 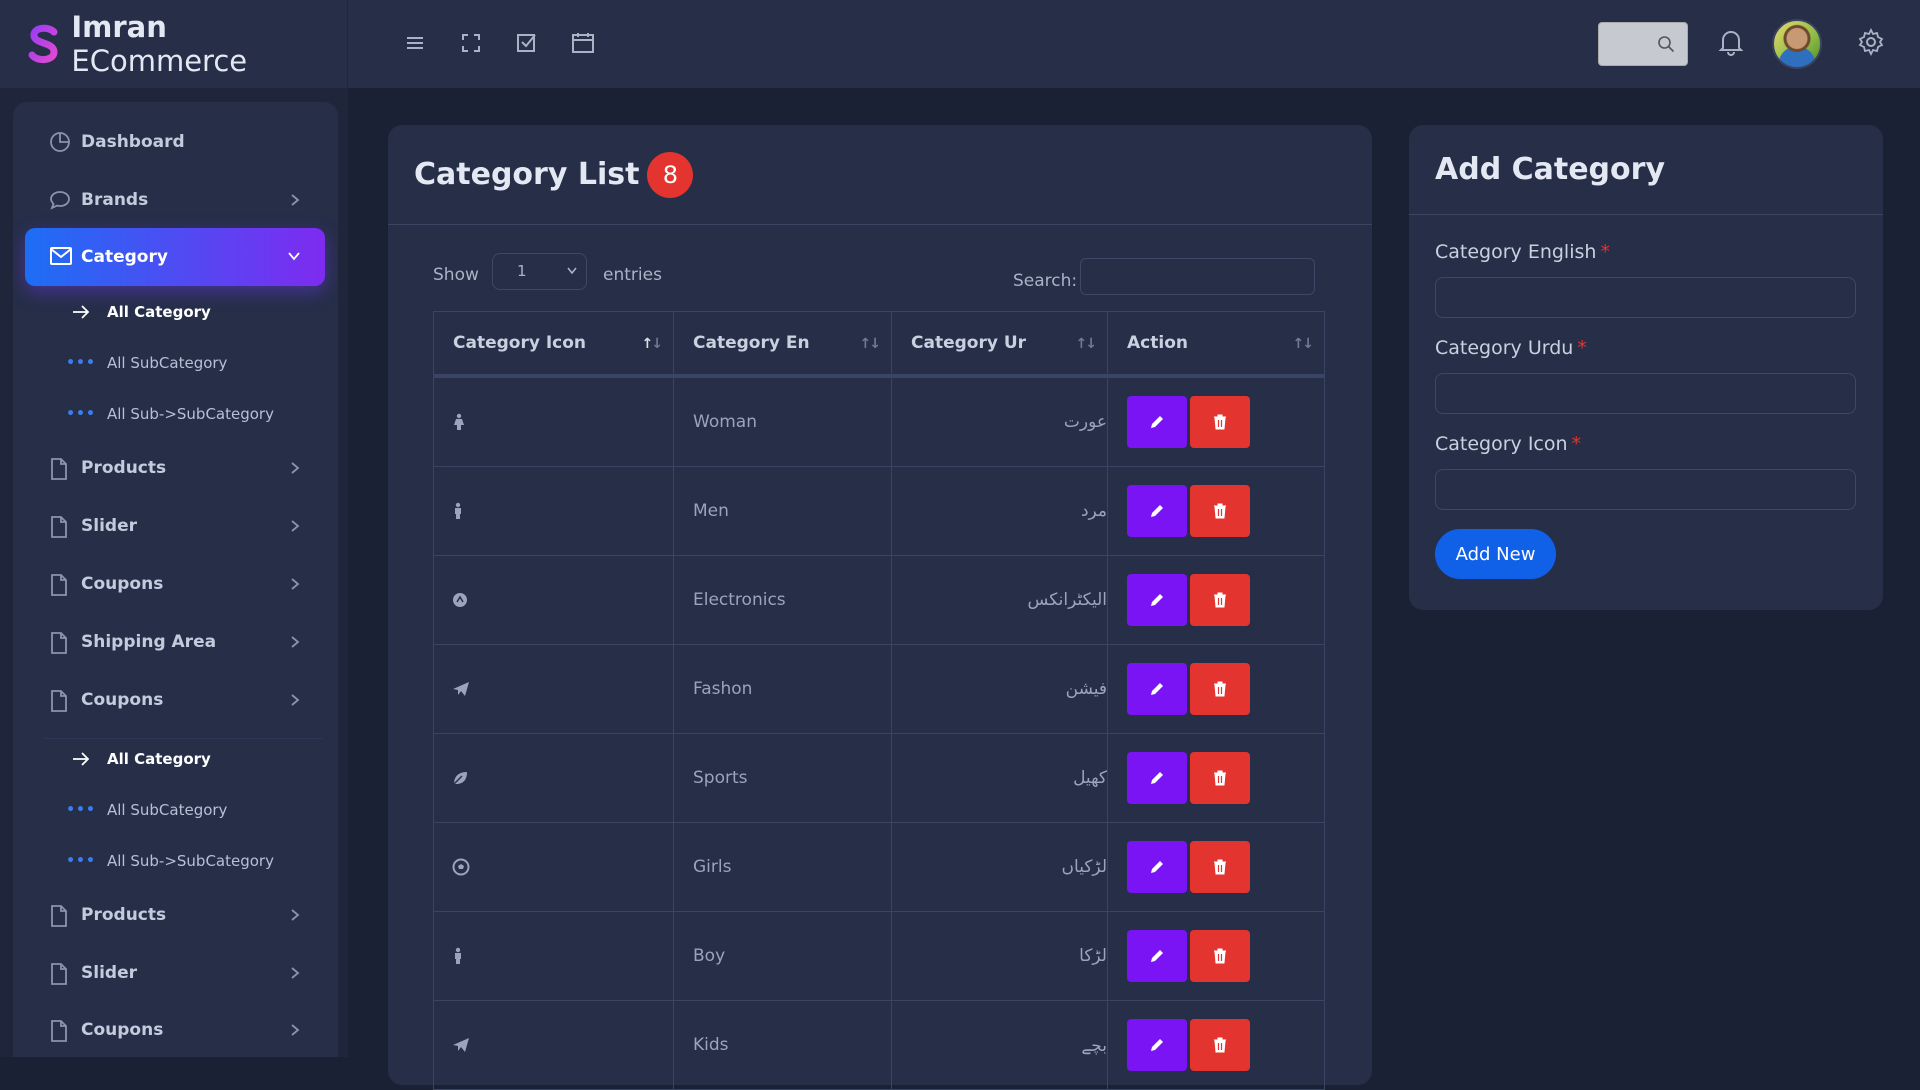 What do you see at coordinates (1157, 343) in the screenshot?
I see `column-header-label: Action` at bounding box center [1157, 343].